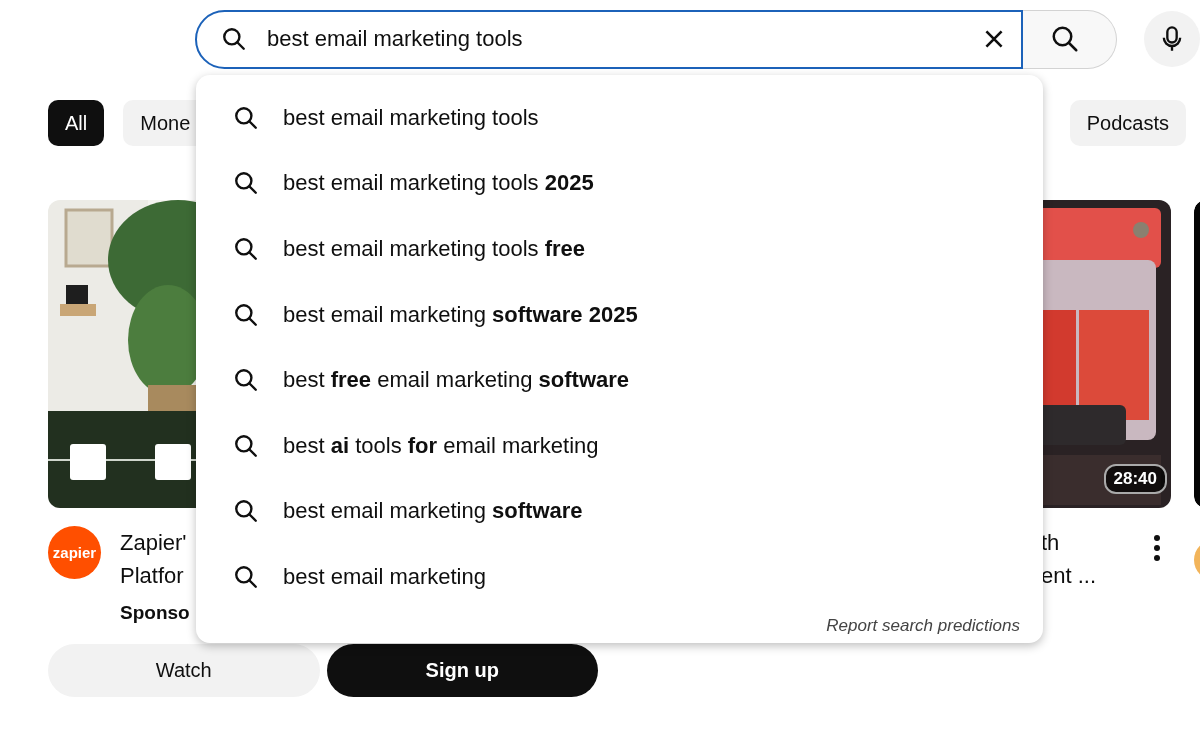  Describe the element at coordinates (155, 575) in the screenshot. I see `video-title: Platfor` at that location.